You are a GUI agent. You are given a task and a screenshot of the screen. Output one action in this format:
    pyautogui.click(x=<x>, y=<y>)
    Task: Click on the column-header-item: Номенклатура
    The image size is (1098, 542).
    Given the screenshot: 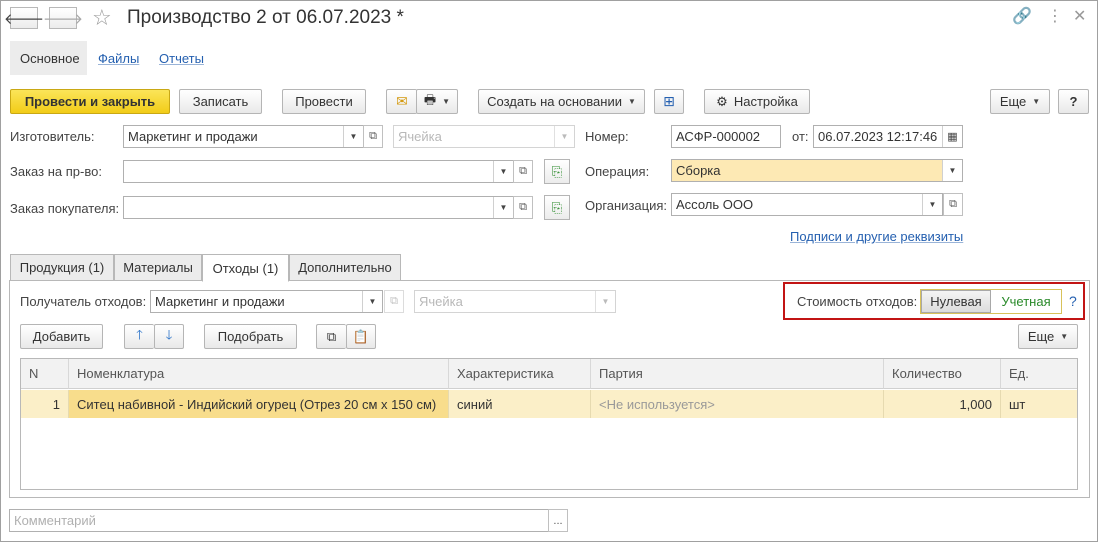 What is the action you would take?
    pyautogui.click(x=259, y=374)
    